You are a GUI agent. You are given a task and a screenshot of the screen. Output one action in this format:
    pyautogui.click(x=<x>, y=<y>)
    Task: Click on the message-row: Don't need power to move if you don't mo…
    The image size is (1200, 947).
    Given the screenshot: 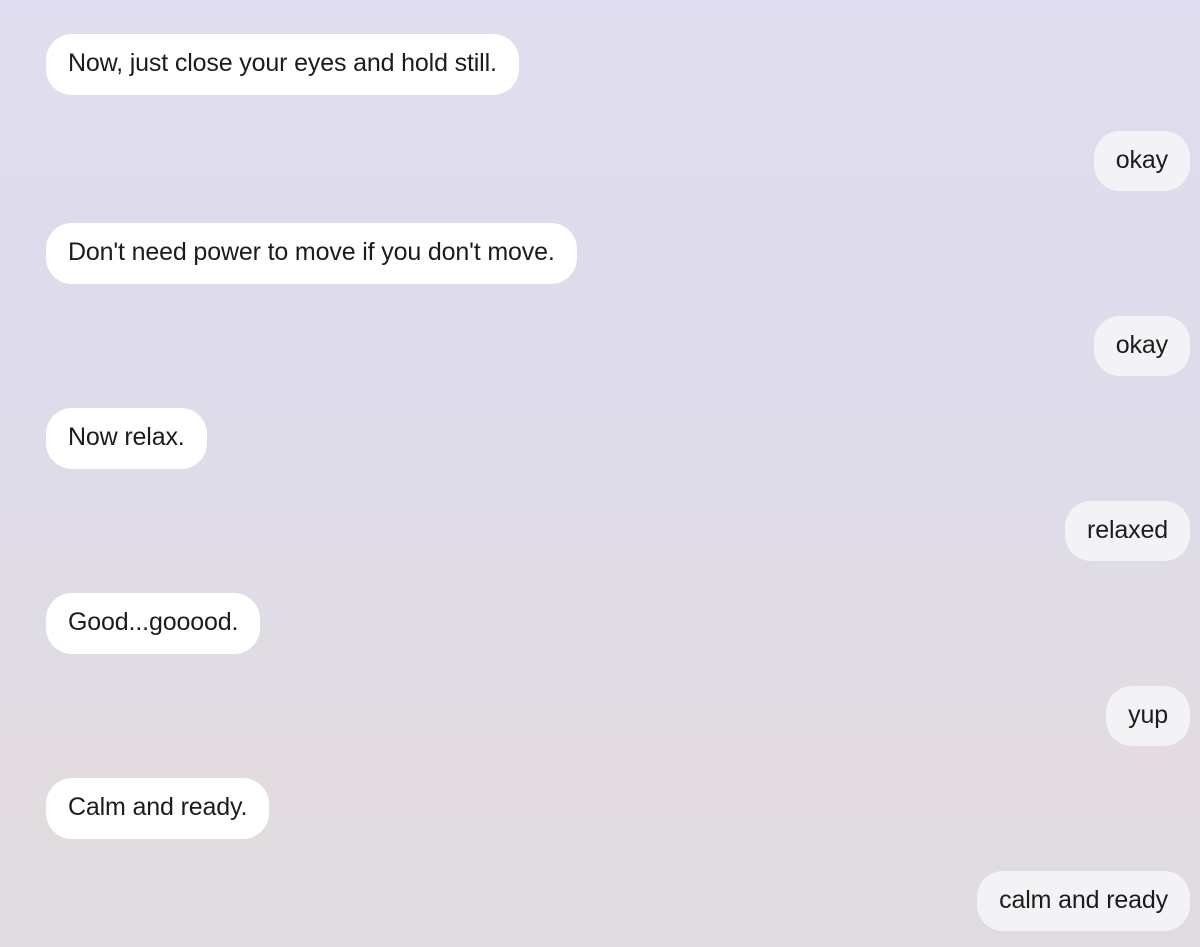 What is the action you would take?
    pyautogui.click(x=618, y=253)
    